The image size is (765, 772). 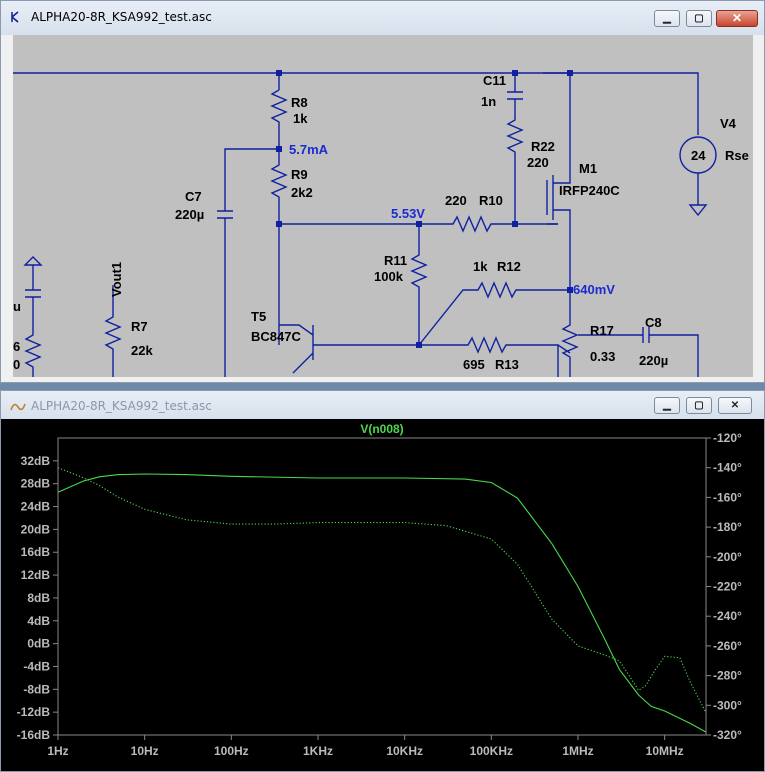 What do you see at coordinates (299, 102) in the screenshot?
I see `label-r8: R8` at bounding box center [299, 102].